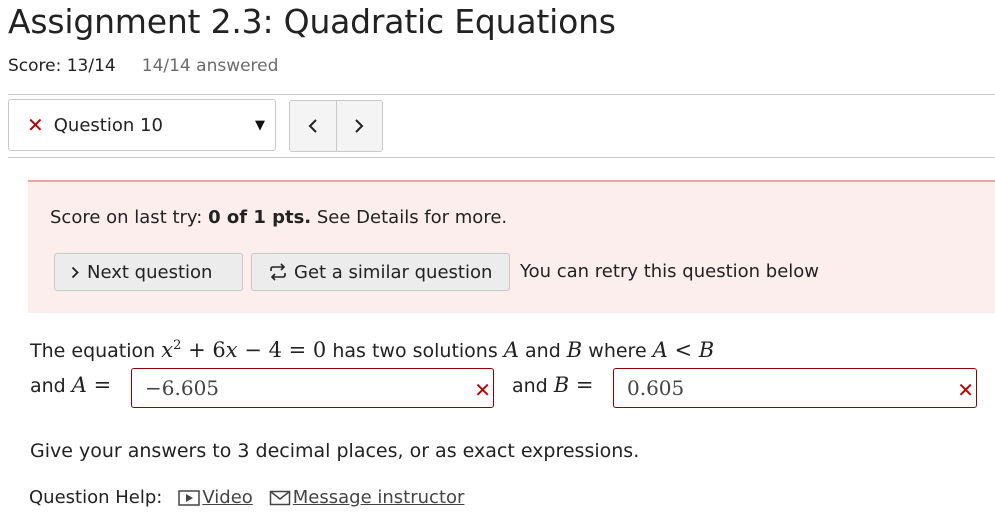 The width and height of the screenshot is (995, 517). I want to click on variable-b: B, so click(574, 350).